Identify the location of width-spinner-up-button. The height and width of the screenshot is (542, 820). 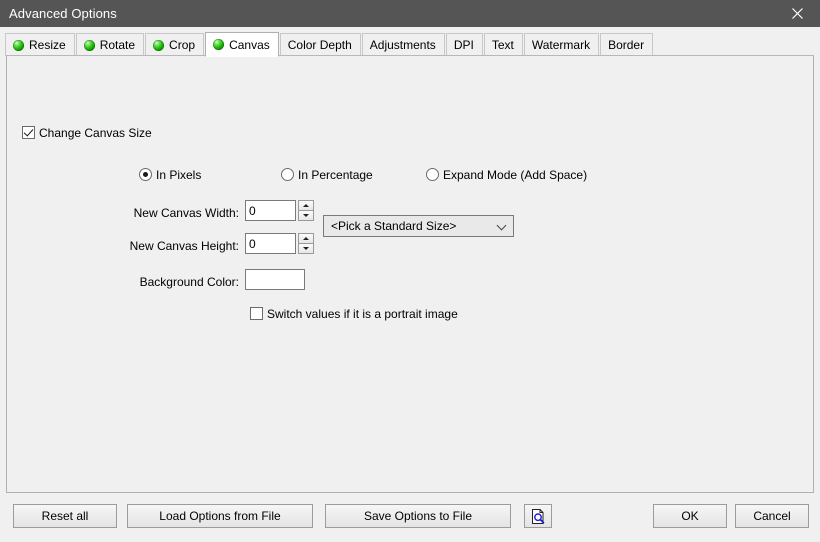
(306, 205).